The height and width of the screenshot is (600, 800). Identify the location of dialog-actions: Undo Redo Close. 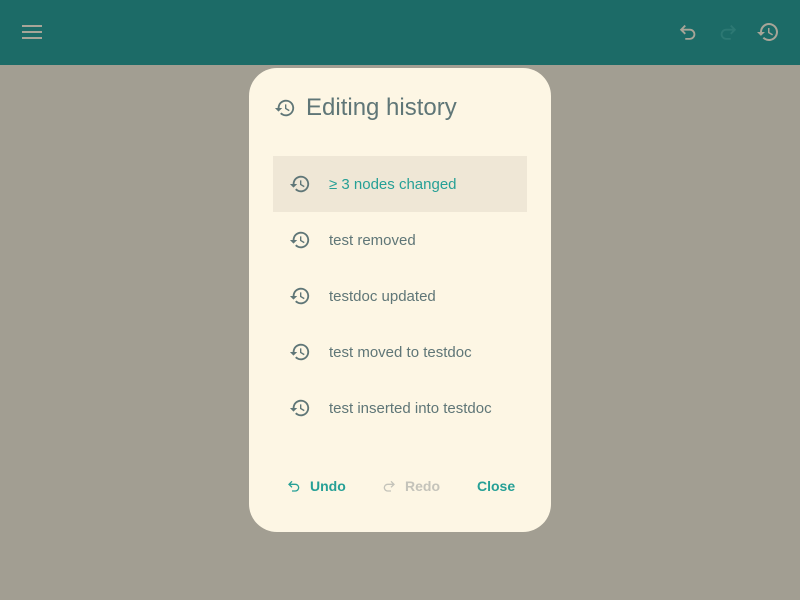
(400, 488).